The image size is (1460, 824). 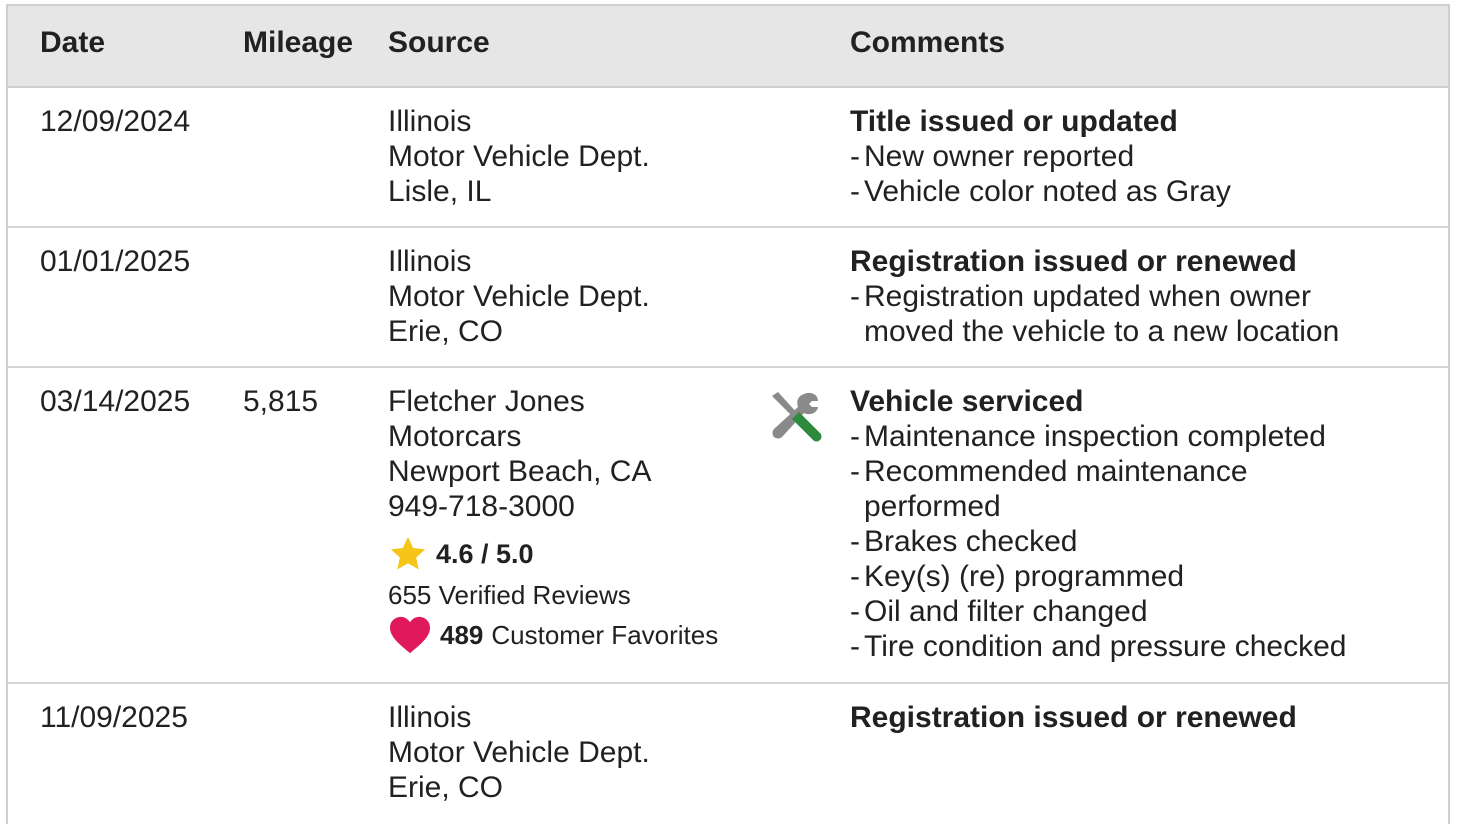 I want to click on star-icon, so click(x=408, y=553).